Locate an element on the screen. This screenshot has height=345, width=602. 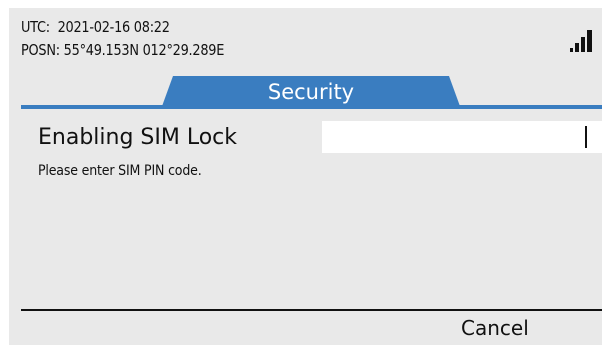
posn-label: POSN: is located at coordinates (40, 50).